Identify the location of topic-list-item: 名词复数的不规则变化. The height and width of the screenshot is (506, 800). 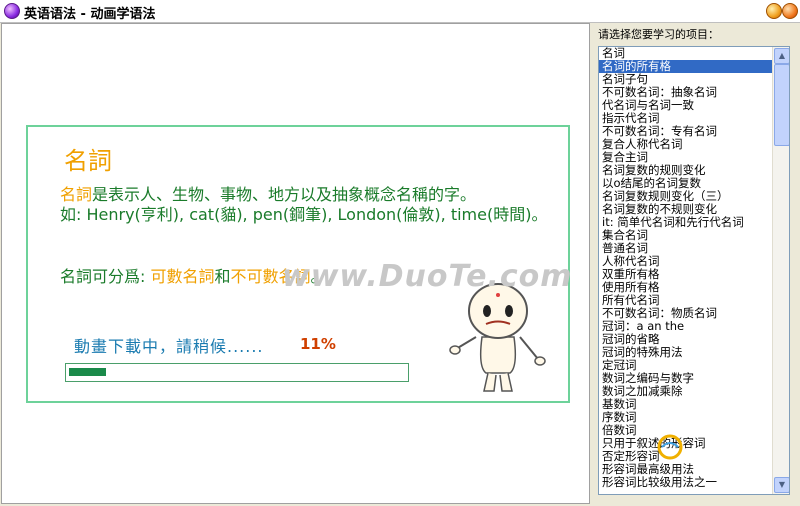
(686, 209).